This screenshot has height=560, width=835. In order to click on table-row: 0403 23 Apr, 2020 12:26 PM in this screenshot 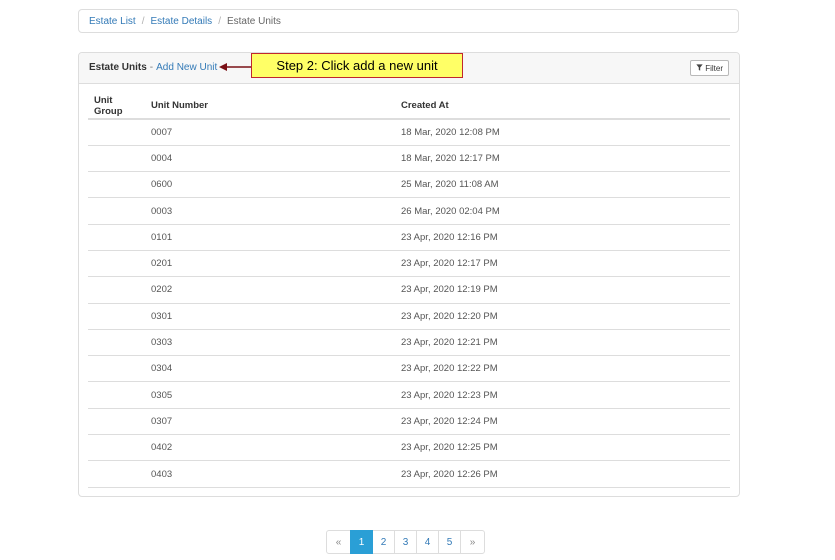, I will do `click(409, 474)`.